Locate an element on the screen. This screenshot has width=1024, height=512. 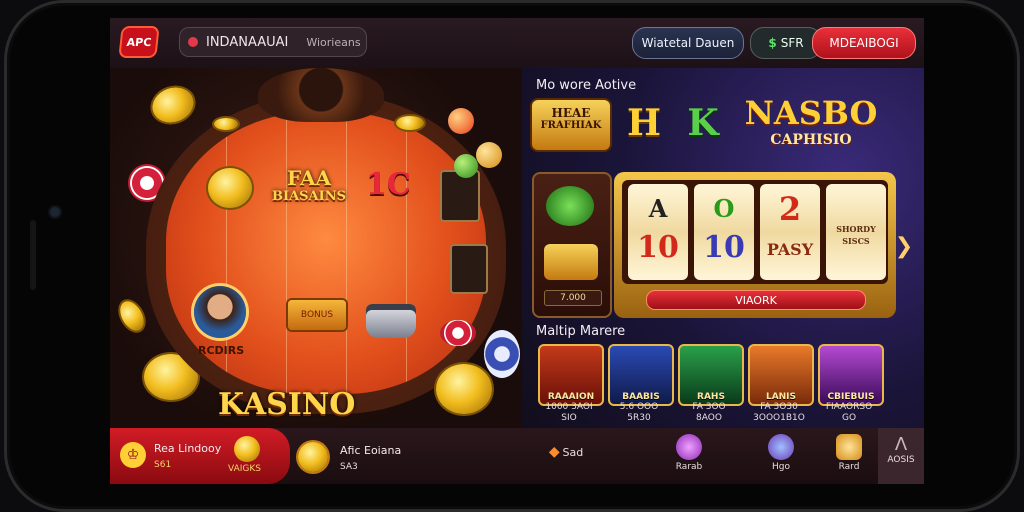
game-meta: FA 3OO 8AOO is located at coordinates (709, 413).